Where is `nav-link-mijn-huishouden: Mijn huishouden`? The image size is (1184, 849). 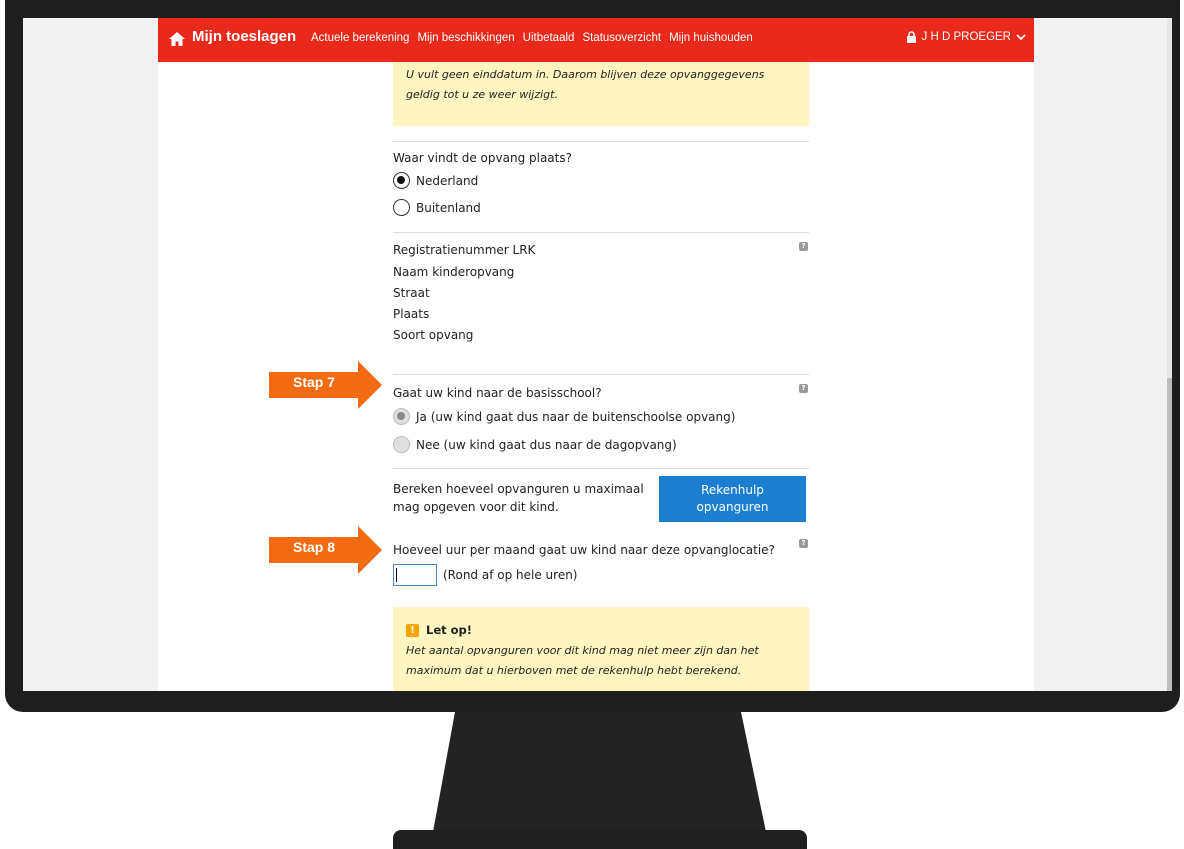
nav-link-mijn-huishouden: Mijn huishouden is located at coordinates (711, 38).